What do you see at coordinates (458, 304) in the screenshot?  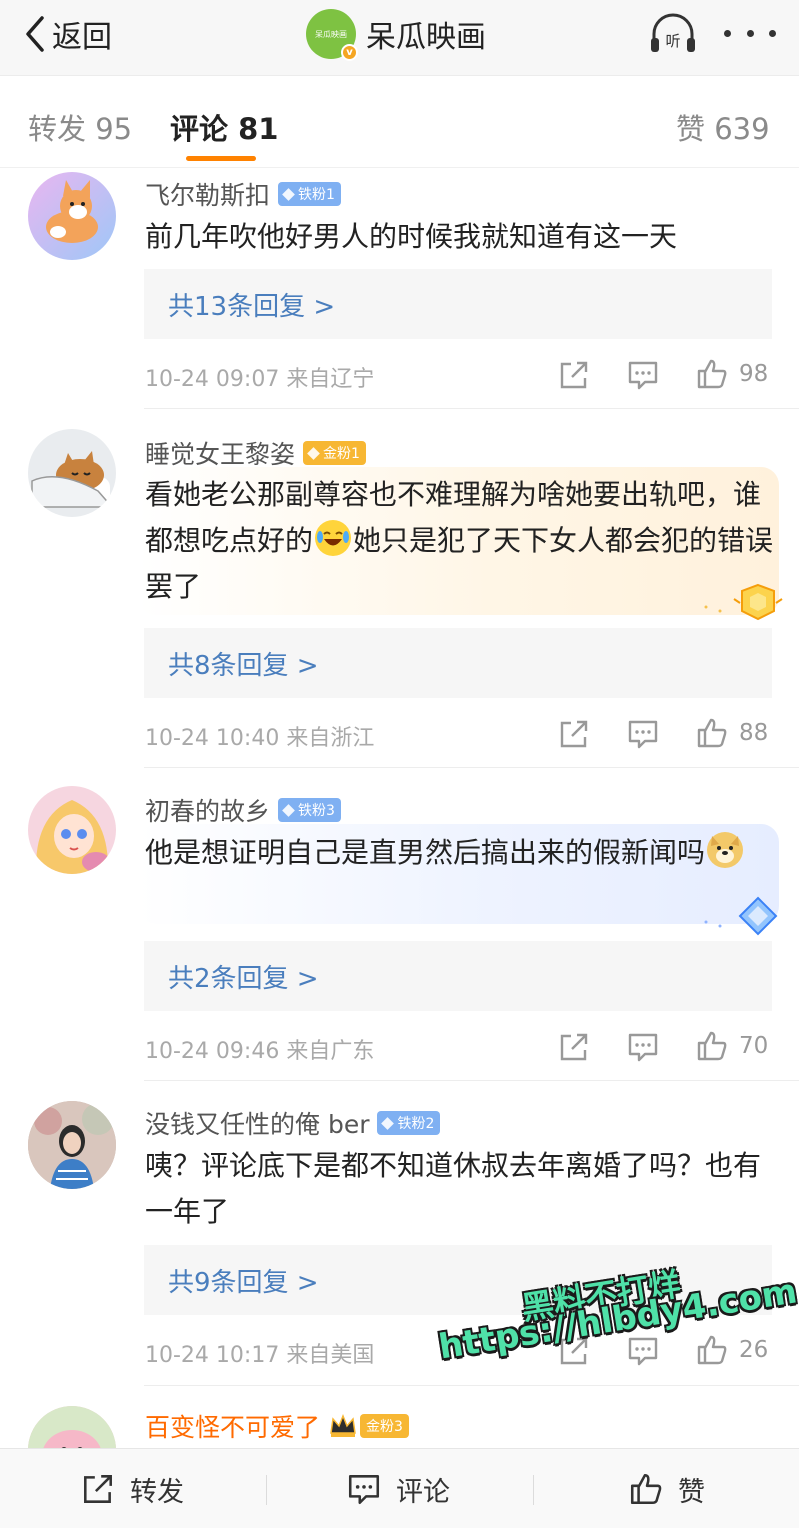 I see `view-replies-link: 共13条回复 >` at bounding box center [458, 304].